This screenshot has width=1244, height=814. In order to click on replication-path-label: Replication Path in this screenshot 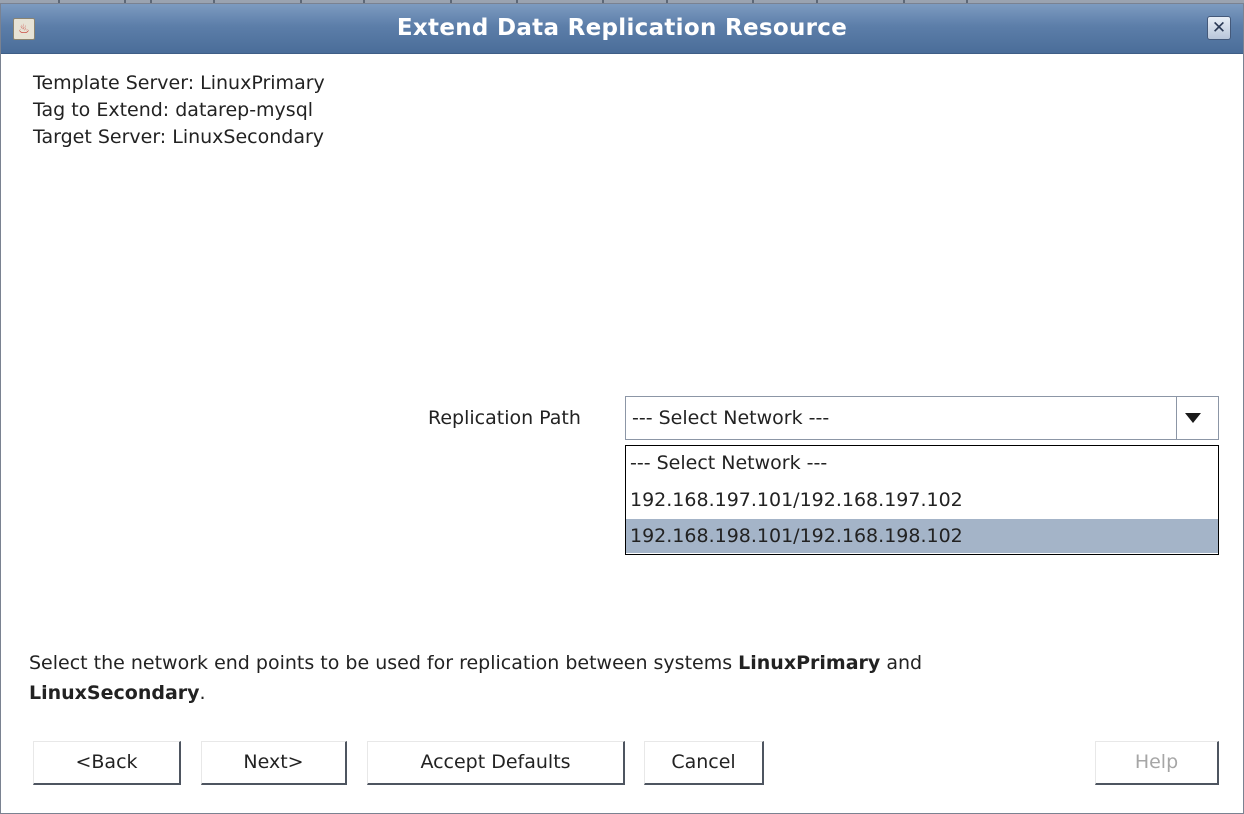, I will do `click(504, 418)`.